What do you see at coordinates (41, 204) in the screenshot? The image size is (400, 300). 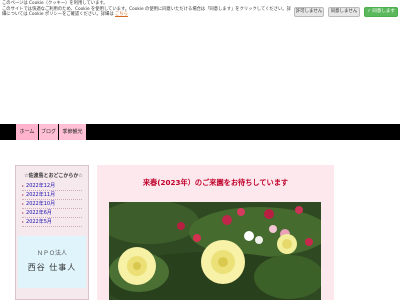 I see `archive-link-label: 2022年10月` at bounding box center [41, 204].